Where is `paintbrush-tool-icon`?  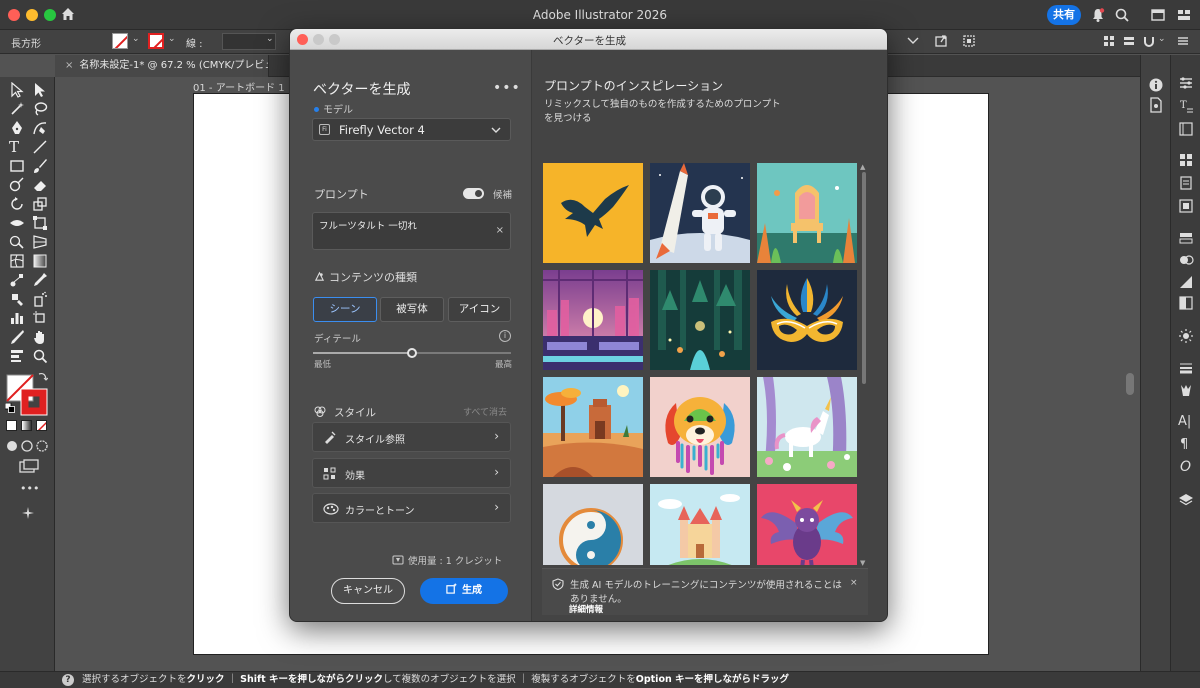
paintbrush-tool-icon is located at coordinates (40, 166).